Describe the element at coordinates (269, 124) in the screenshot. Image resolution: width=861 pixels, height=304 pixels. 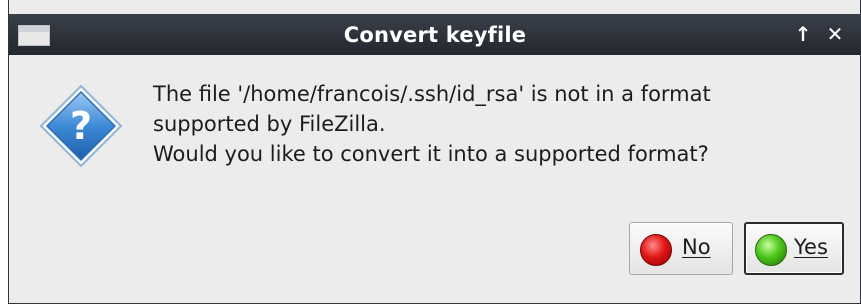
I see `message-line: supported by FileZilla.` at that location.